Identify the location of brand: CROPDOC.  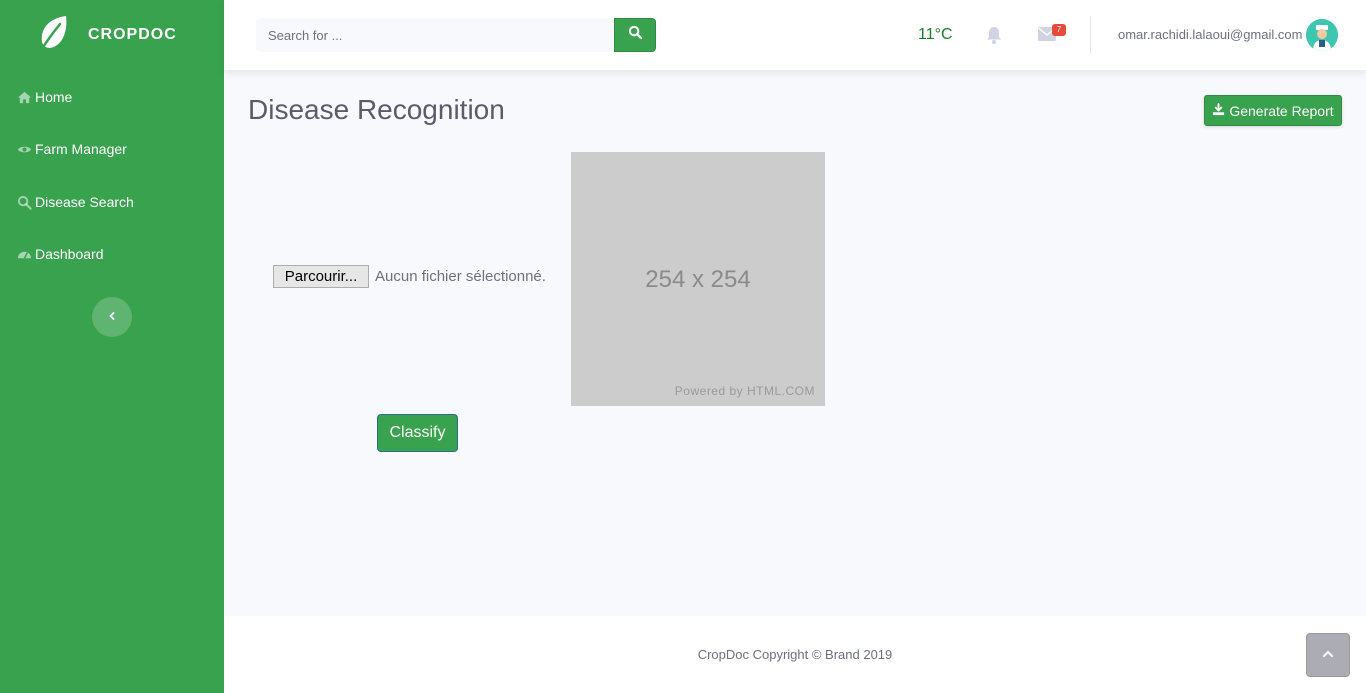
(112, 35).